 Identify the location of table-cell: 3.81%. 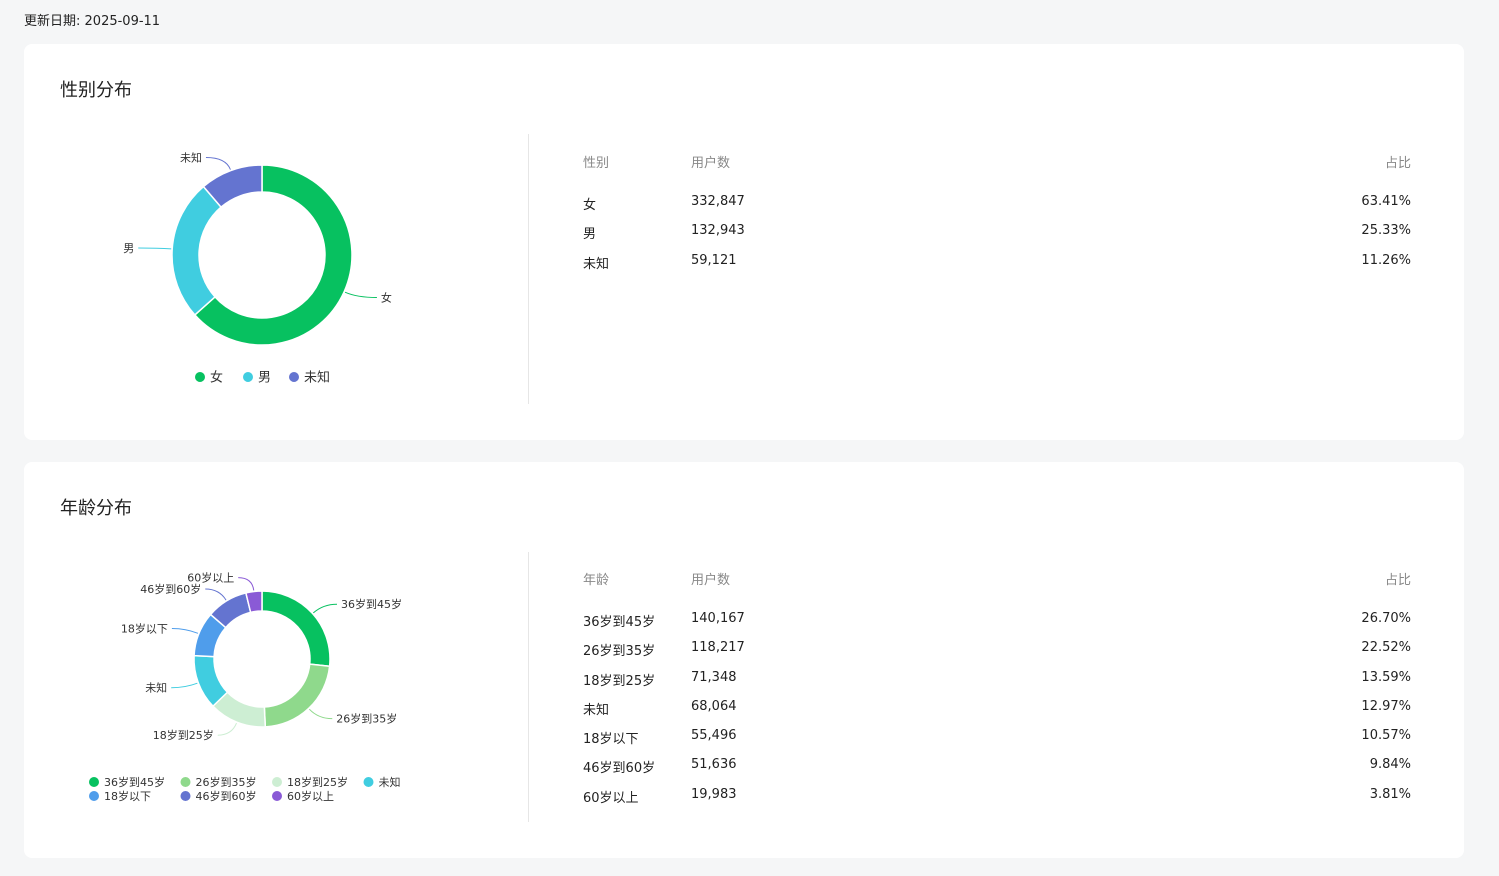
(1390, 794).